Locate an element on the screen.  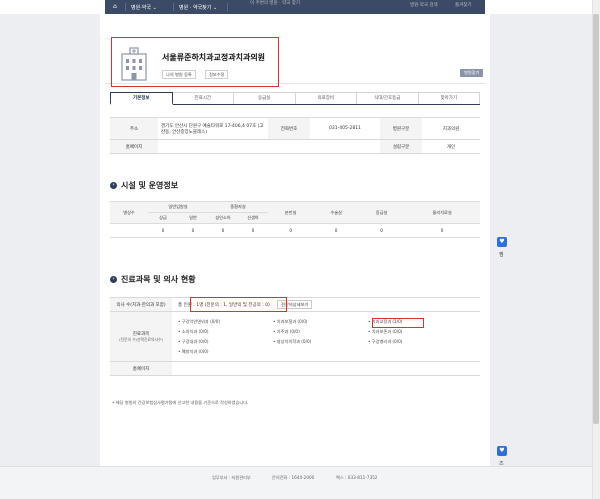
hospital-building-icon is located at coordinates (134, 64).